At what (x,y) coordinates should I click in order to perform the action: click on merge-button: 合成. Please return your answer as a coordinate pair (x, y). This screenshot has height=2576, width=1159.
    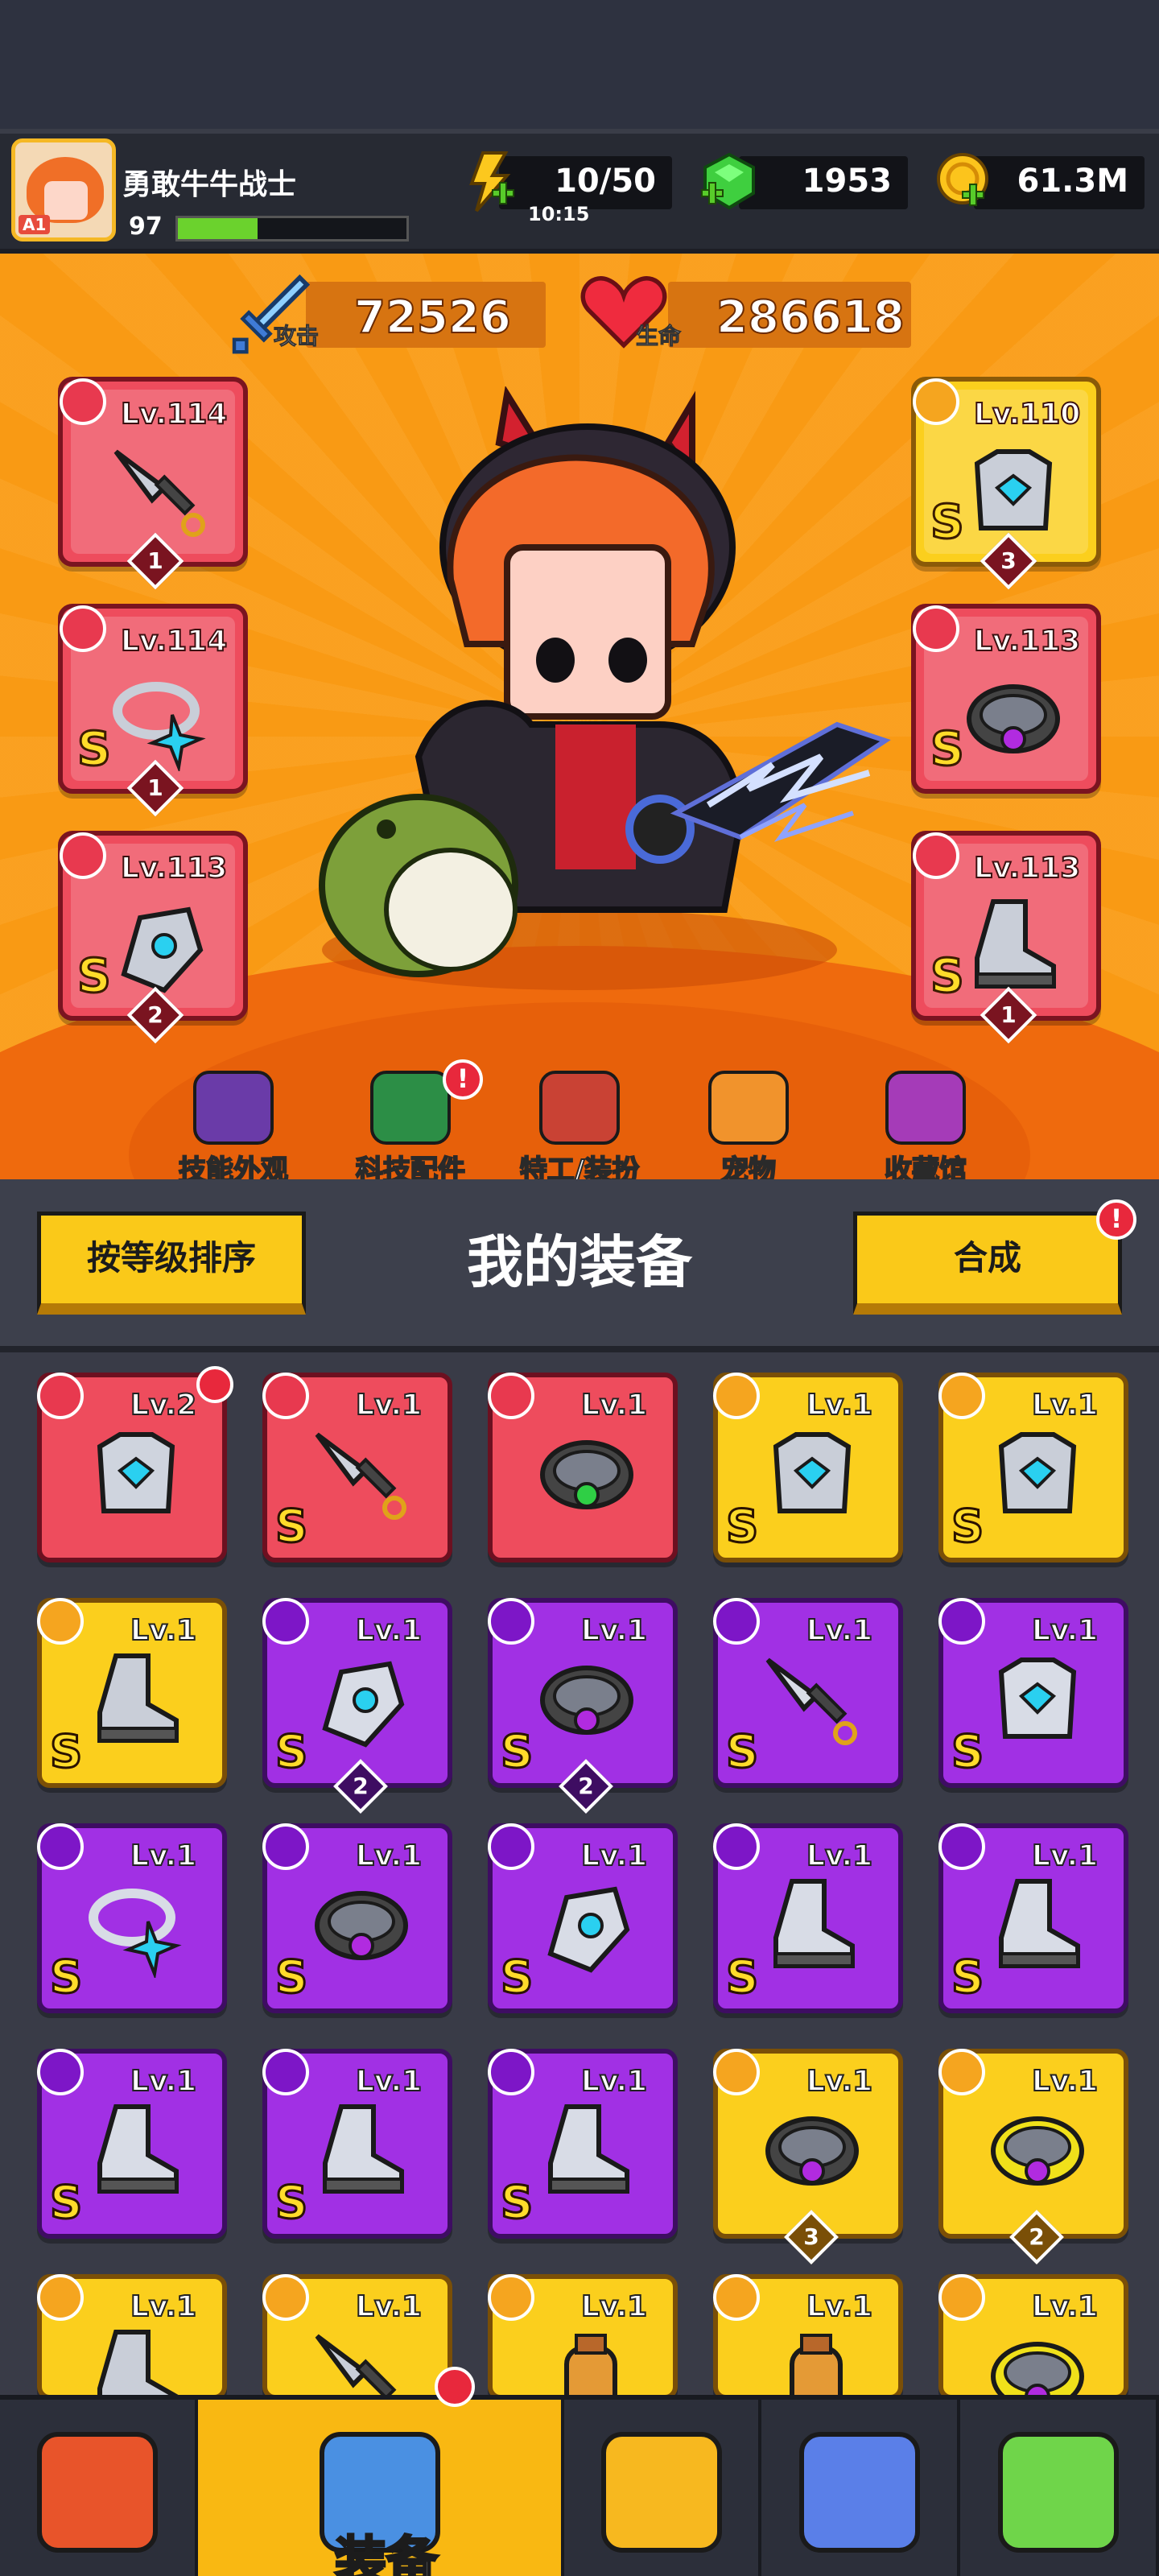
    Looking at the image, I should click on (987, 1263).